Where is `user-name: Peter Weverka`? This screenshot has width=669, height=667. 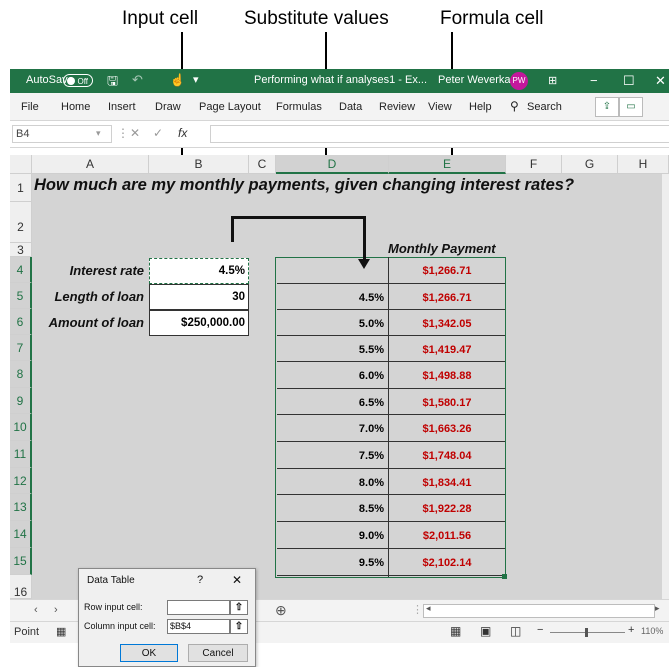
user-name: Peter Weverka is located at coordinates (474, 80).